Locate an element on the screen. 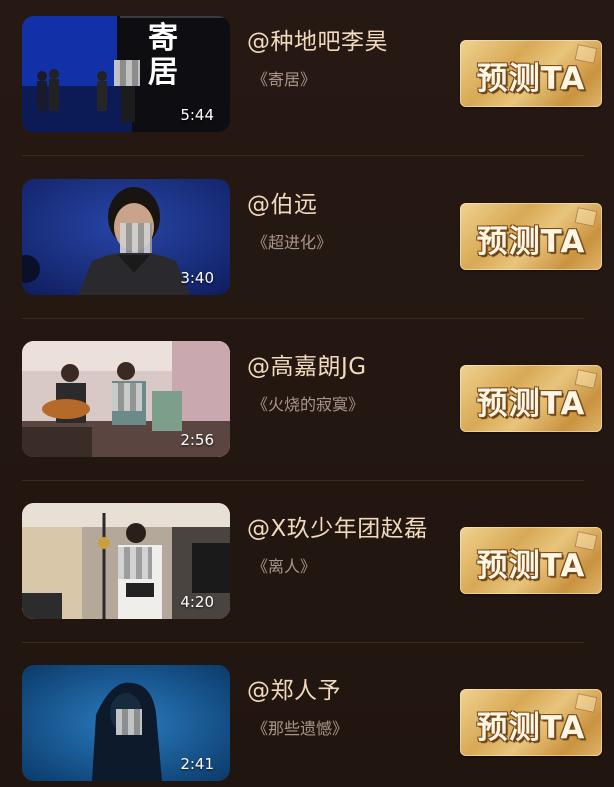 This screenshot has width=614, height=787. video-thumbnail: 3:40 is located at coordinates (126, 237).